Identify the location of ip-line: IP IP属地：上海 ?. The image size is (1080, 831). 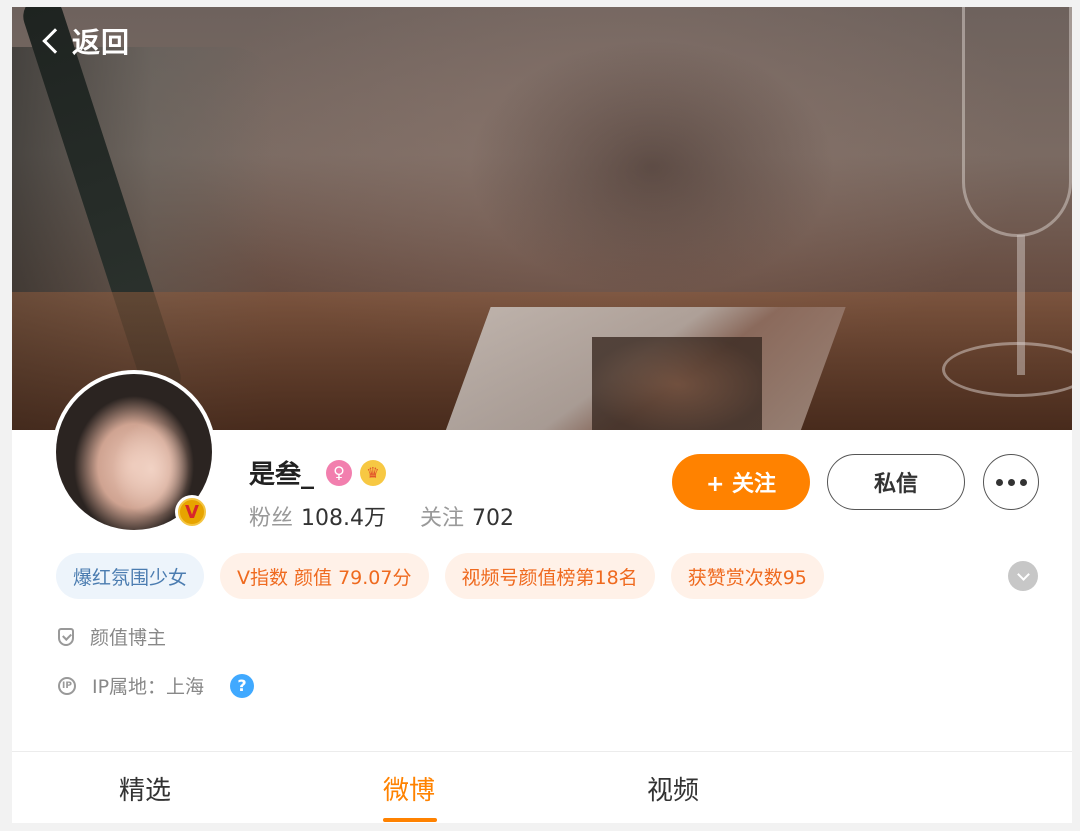
(156, 685).